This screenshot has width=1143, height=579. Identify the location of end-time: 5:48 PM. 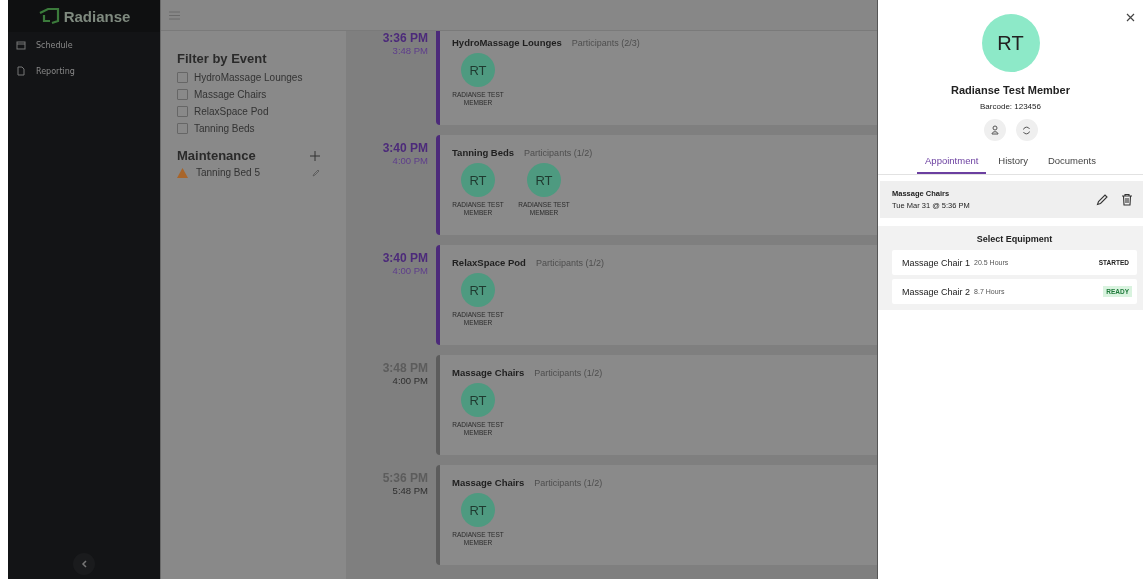
(410, 490).